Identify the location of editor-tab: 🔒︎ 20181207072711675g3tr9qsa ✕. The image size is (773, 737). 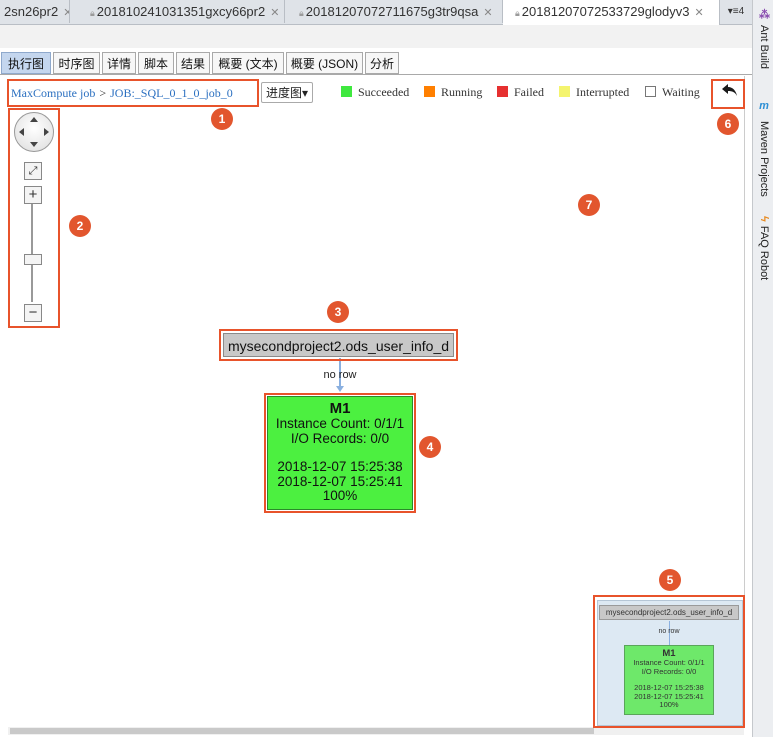
(394, 11).